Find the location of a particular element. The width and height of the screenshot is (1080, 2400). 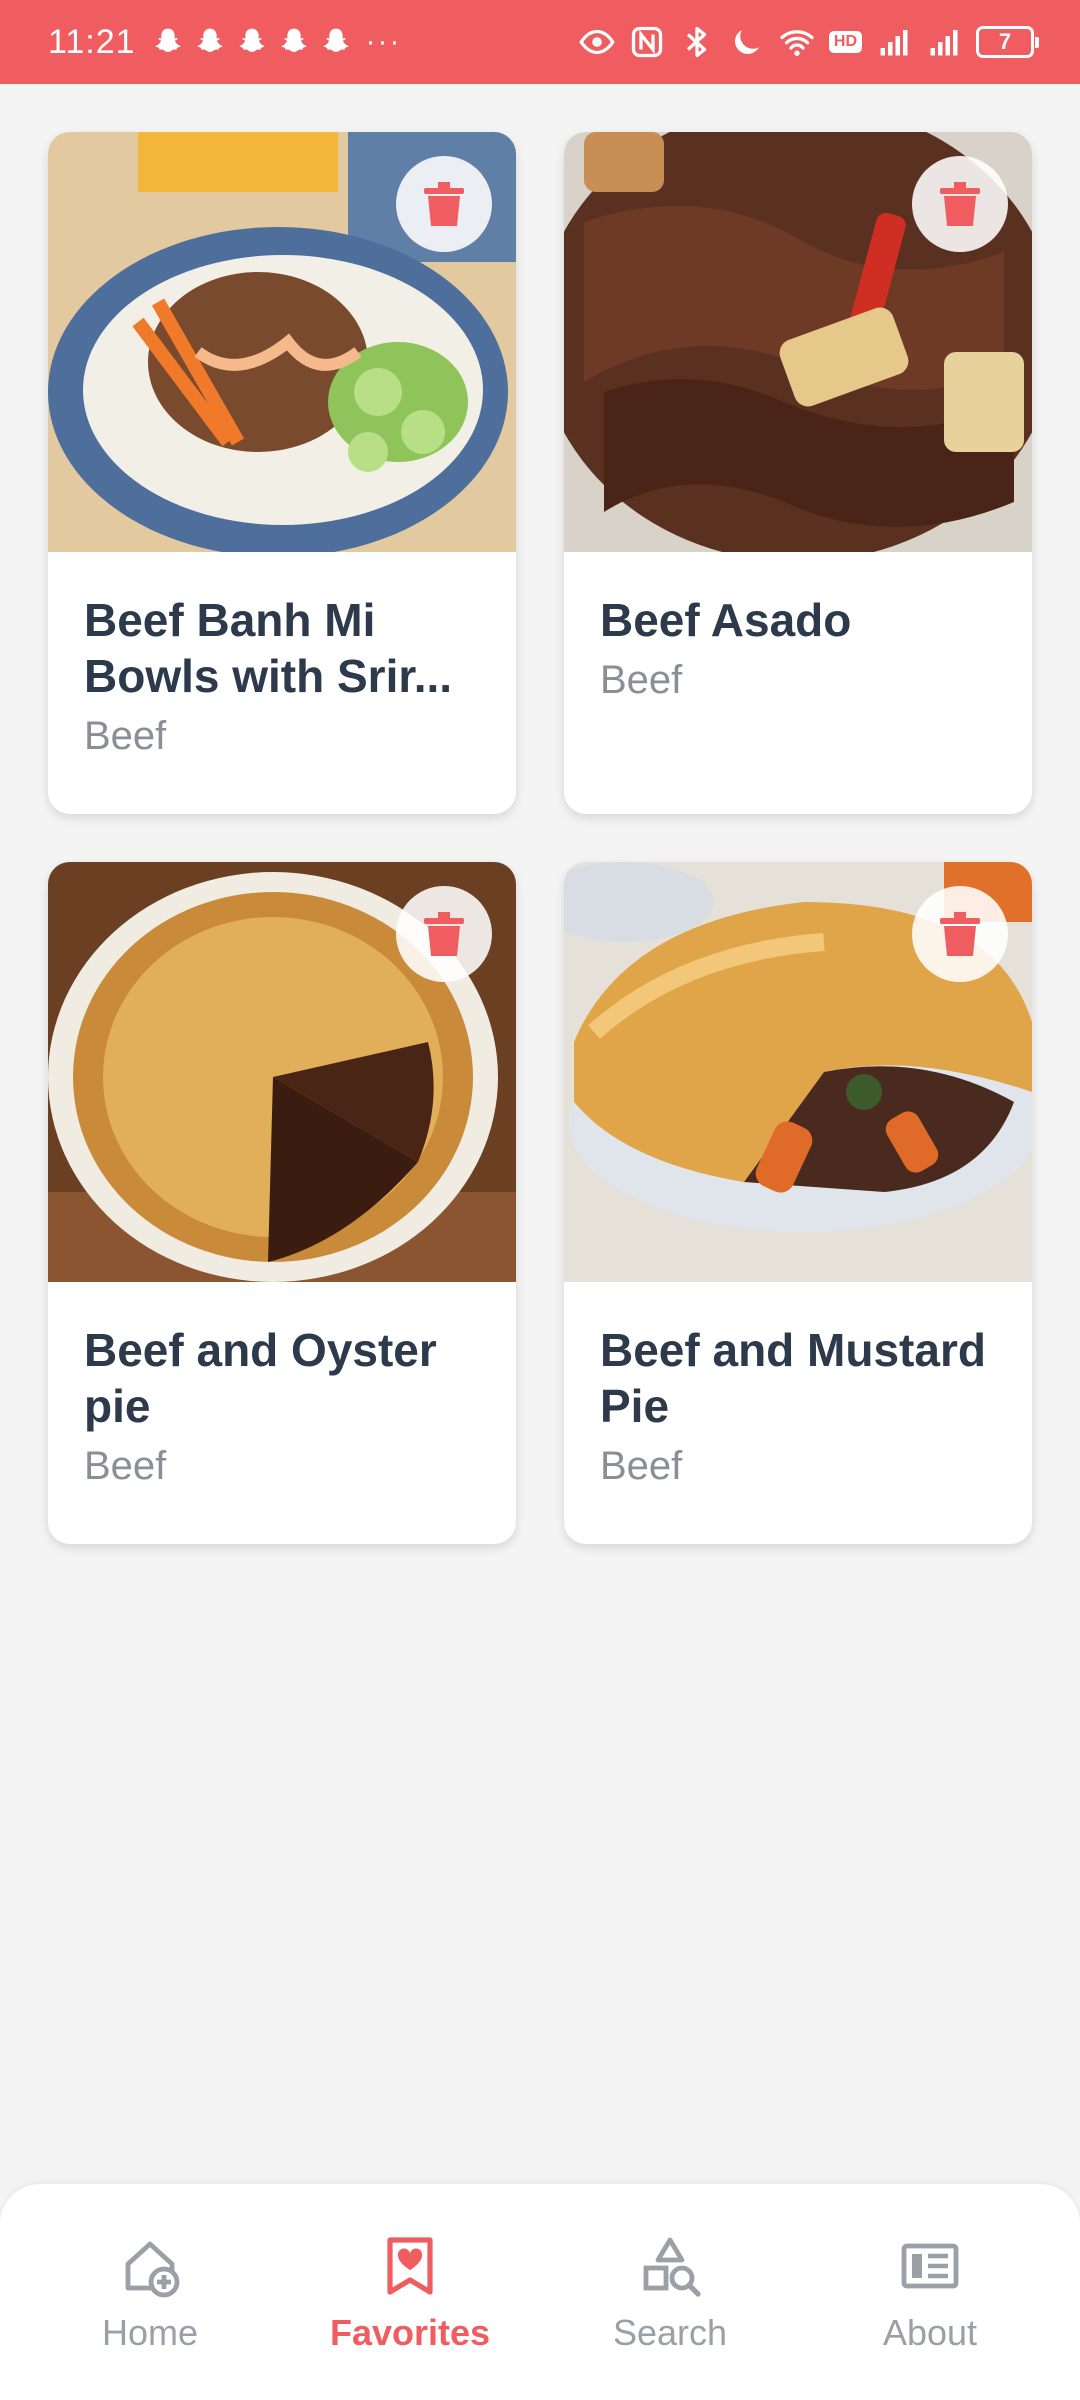

bookmark-heart-icon is located at coordinates (410, 2266).